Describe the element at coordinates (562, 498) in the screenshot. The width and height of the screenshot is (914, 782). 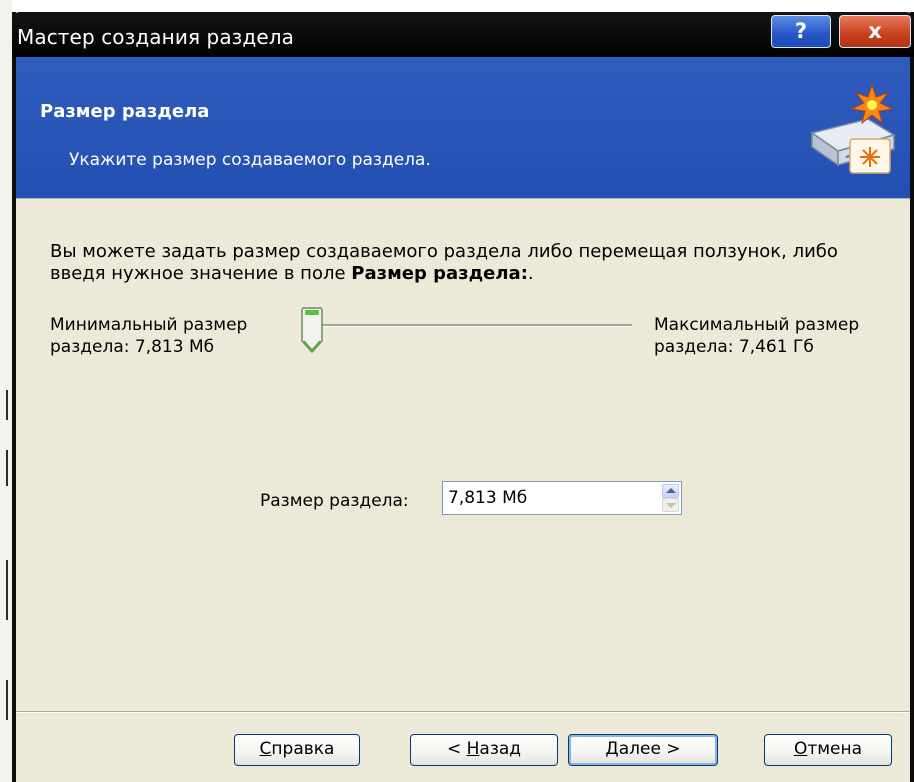
I see `partition-size-input: 7,813 Мб` at that location.